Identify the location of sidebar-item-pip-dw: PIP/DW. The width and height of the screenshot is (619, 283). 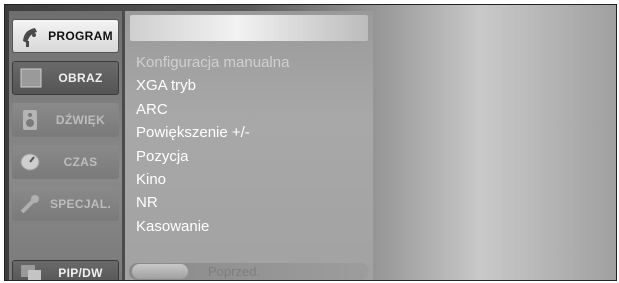
(65, 270).